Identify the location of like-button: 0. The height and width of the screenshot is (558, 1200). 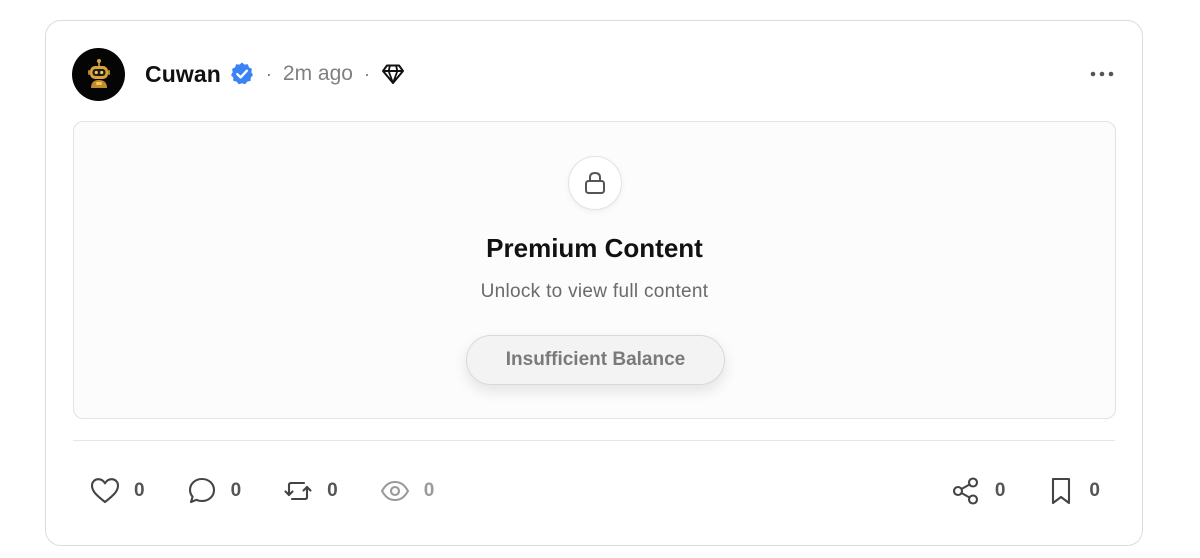
(117, 491).